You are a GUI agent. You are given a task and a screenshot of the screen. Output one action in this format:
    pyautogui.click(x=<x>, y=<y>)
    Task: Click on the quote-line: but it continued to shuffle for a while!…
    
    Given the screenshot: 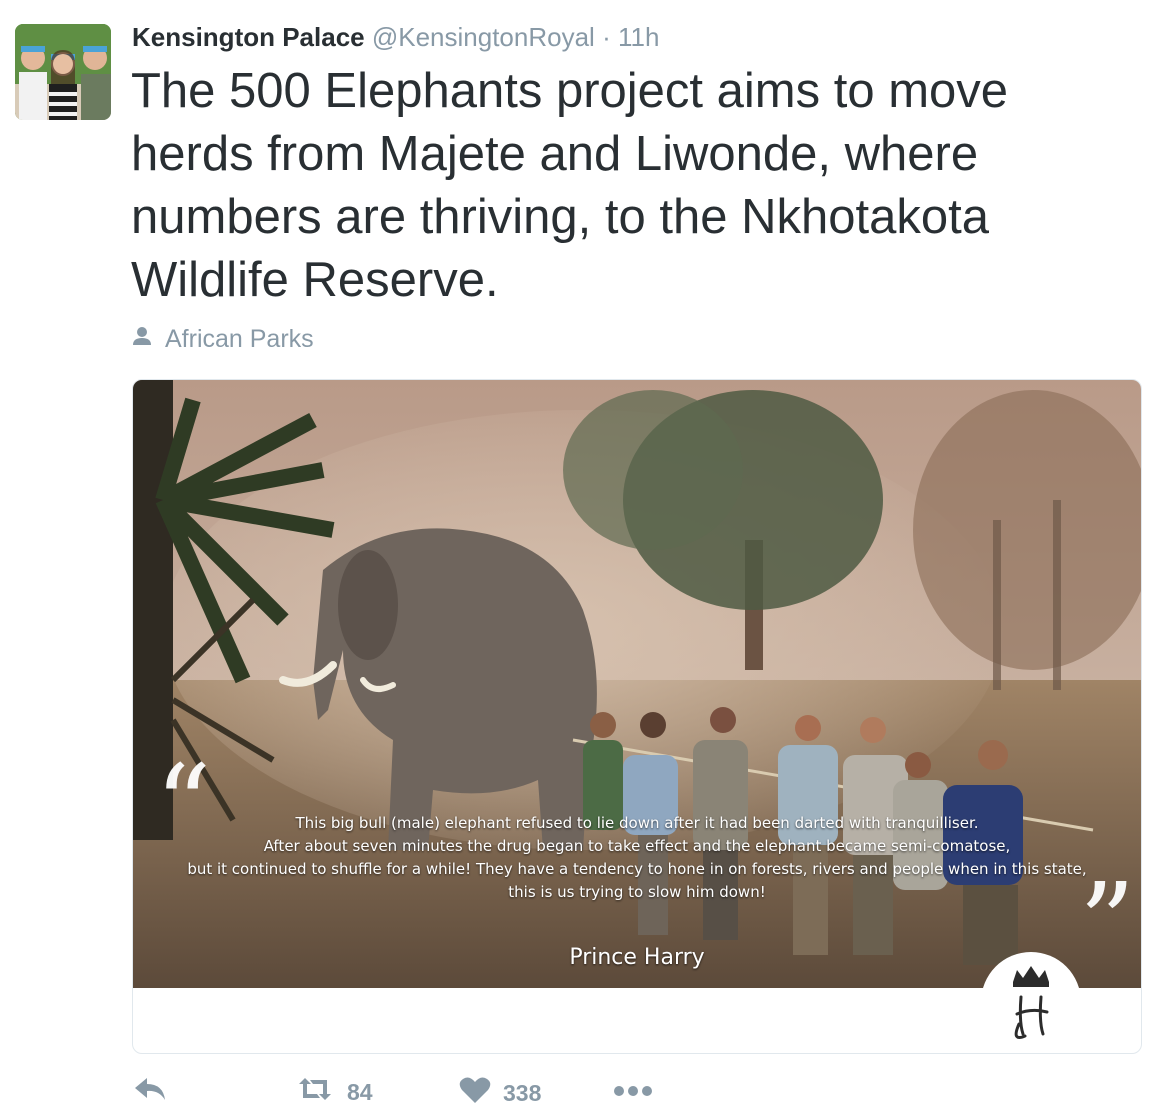 What is the action you would take?
    pyautogui.click(x=637, y=869)
    